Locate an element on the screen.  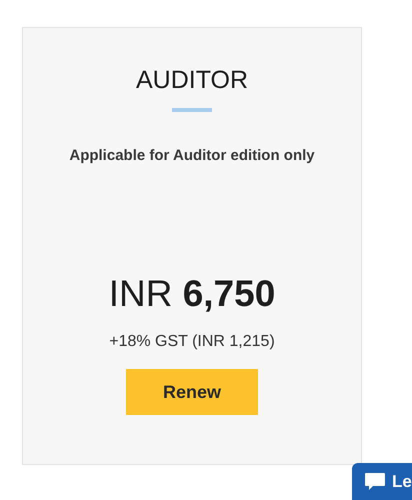
title-underline is located at coordinates (192, 110).